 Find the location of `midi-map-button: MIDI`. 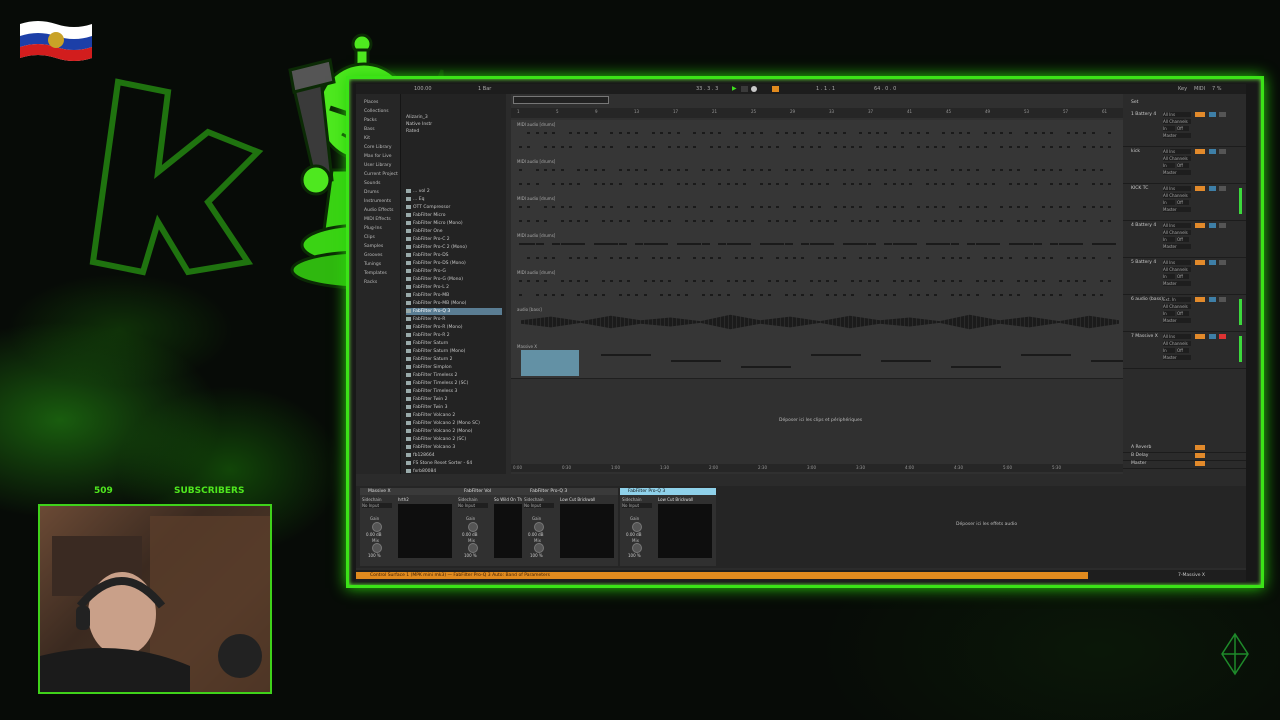

midi-map-button: MIDI is located at coordinates (1199, 89).